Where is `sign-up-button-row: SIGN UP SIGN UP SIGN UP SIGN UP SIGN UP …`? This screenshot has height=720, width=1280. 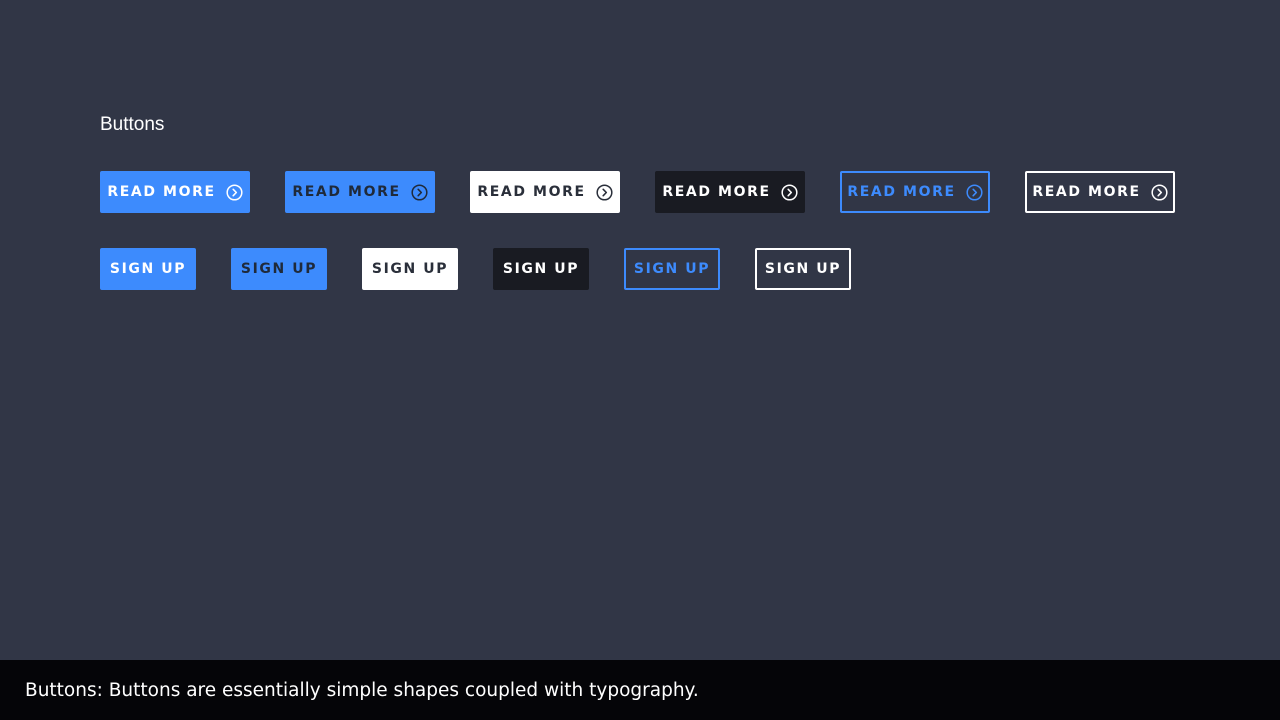 sign-up-button-row: SIGN UP SIGN UP SIGN UP SIGN UP SIGN UP … is located at coordinates (475, 269).